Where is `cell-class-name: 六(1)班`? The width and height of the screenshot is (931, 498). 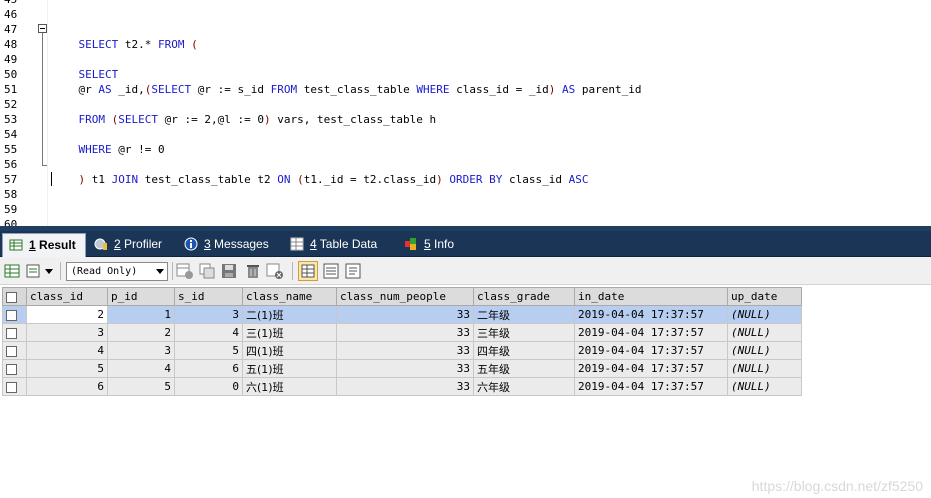 cell-class-name: 六(1)班 is located at coordinates (289, 386).